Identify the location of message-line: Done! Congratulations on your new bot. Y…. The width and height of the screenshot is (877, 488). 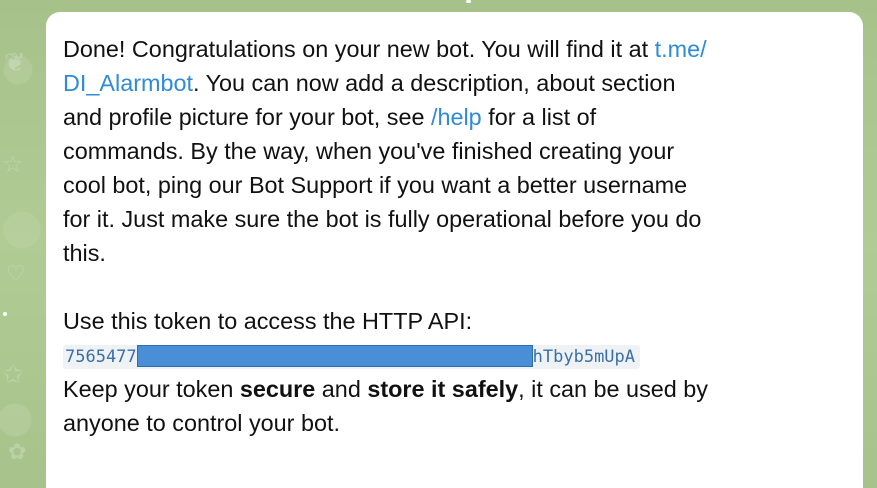
(454, 49).